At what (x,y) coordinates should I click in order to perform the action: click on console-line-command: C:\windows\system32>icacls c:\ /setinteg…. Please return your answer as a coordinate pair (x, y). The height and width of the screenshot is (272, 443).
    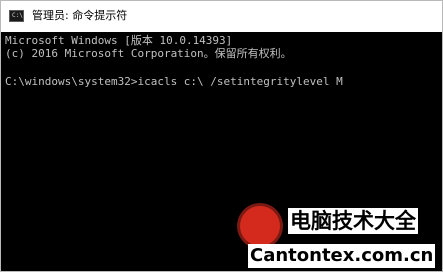
    Looking at the image, I should click on (174, 81).